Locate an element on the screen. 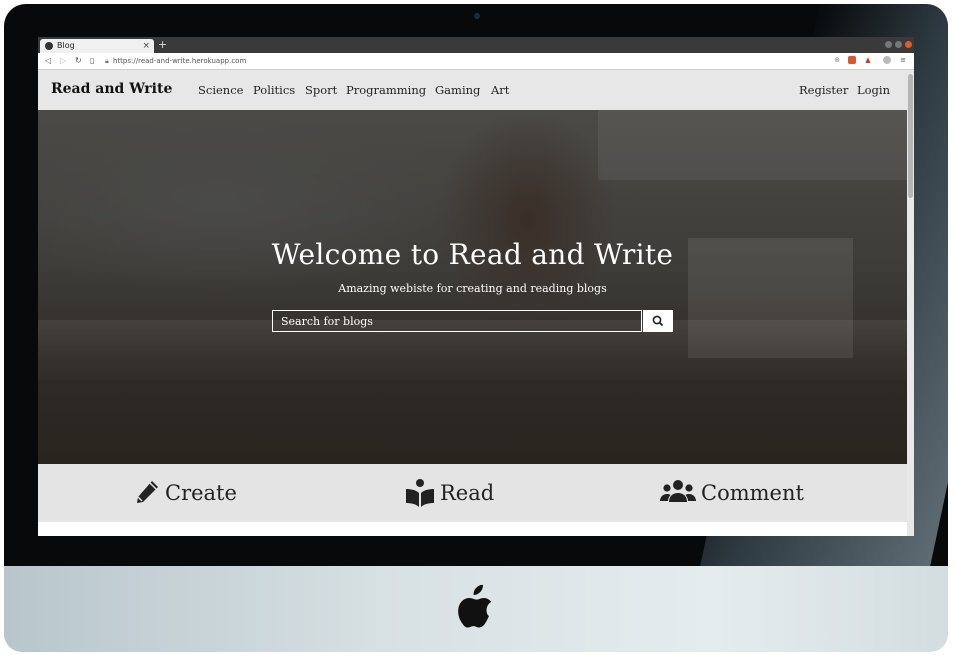  url-field: https://read-and-write.herokuapp.com is located at coordinates (179, 61).